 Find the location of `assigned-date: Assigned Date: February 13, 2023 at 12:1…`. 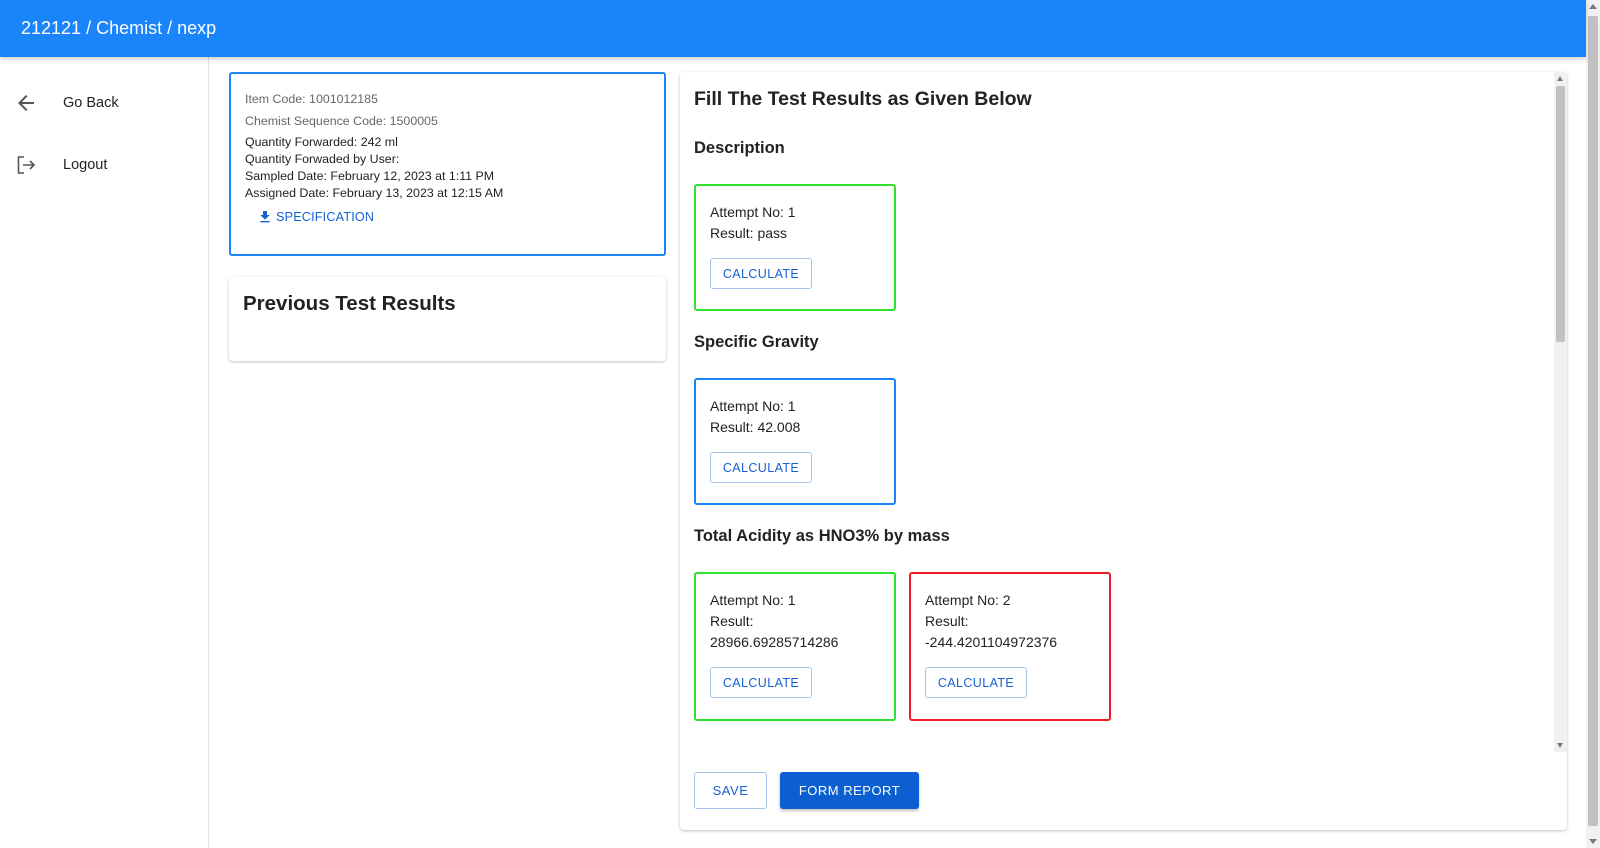

assigned-date: Assigned Date: February 13, 2023 at 12:1… is located at coordinates (374, 193).